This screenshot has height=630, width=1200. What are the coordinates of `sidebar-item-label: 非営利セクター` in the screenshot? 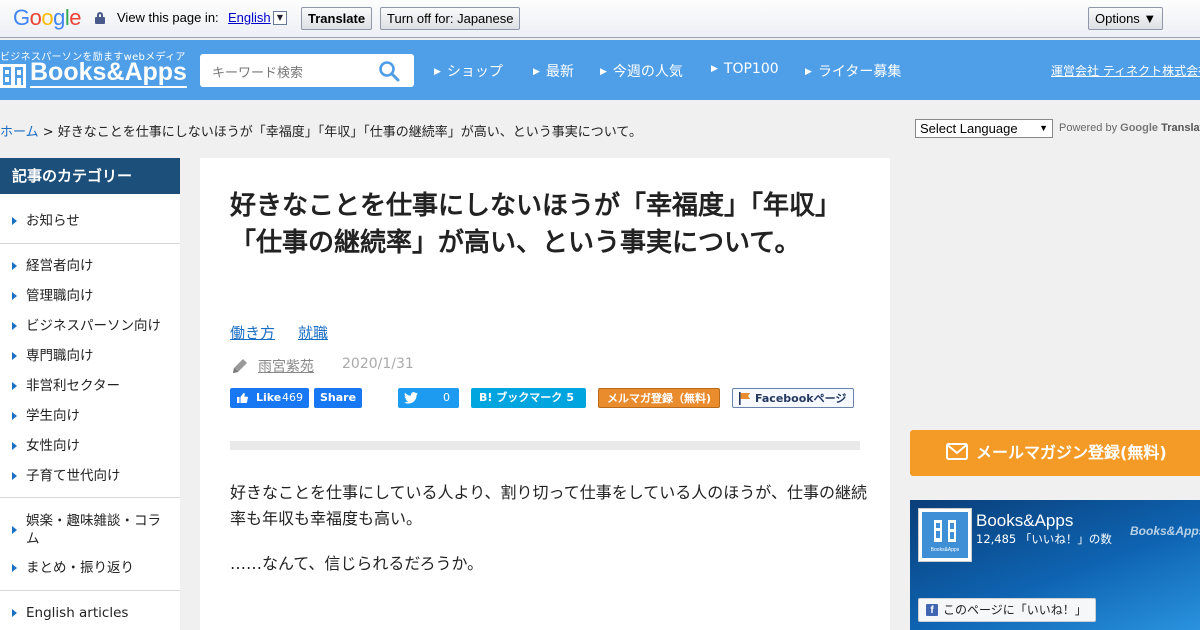 It's located at (73, 386).